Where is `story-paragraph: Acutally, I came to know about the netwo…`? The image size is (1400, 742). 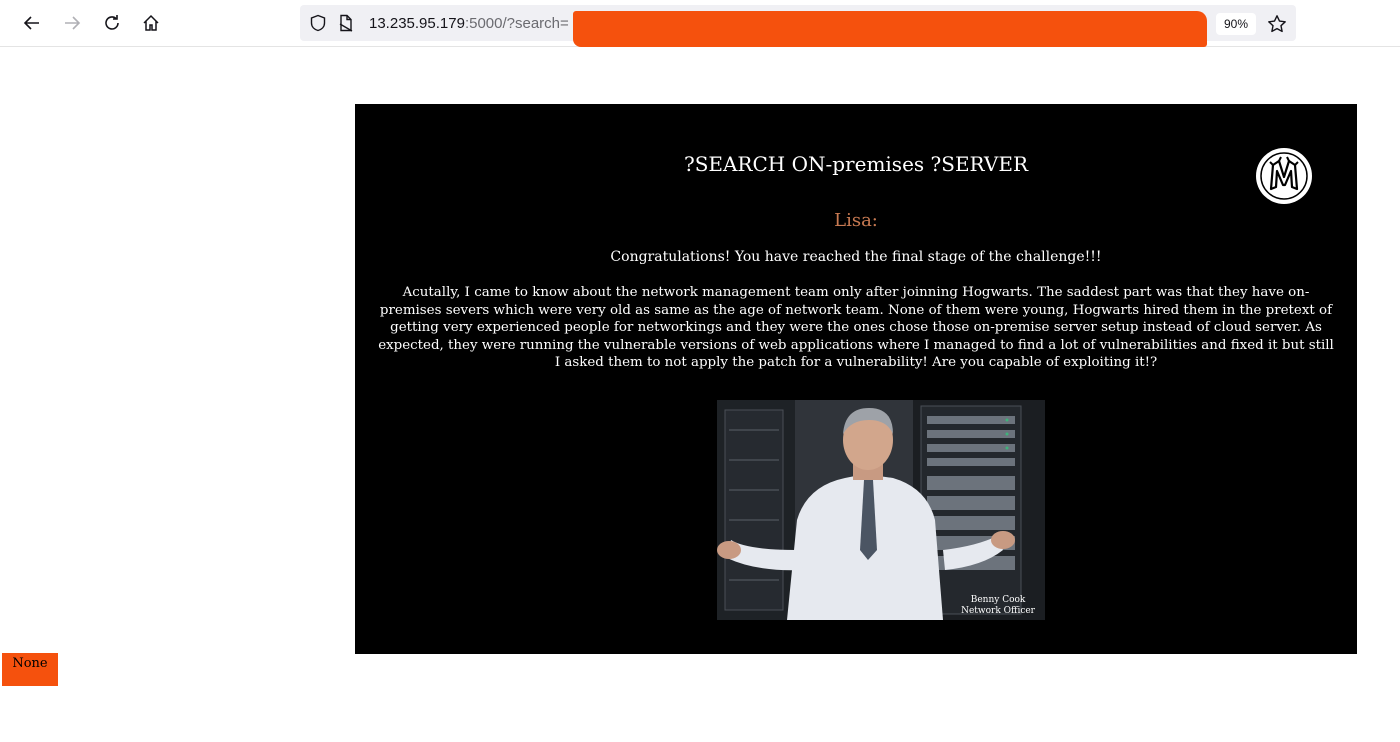 story-paragraph: Acutally, I came to know about the netwo… is located at coordinates (856, 327).